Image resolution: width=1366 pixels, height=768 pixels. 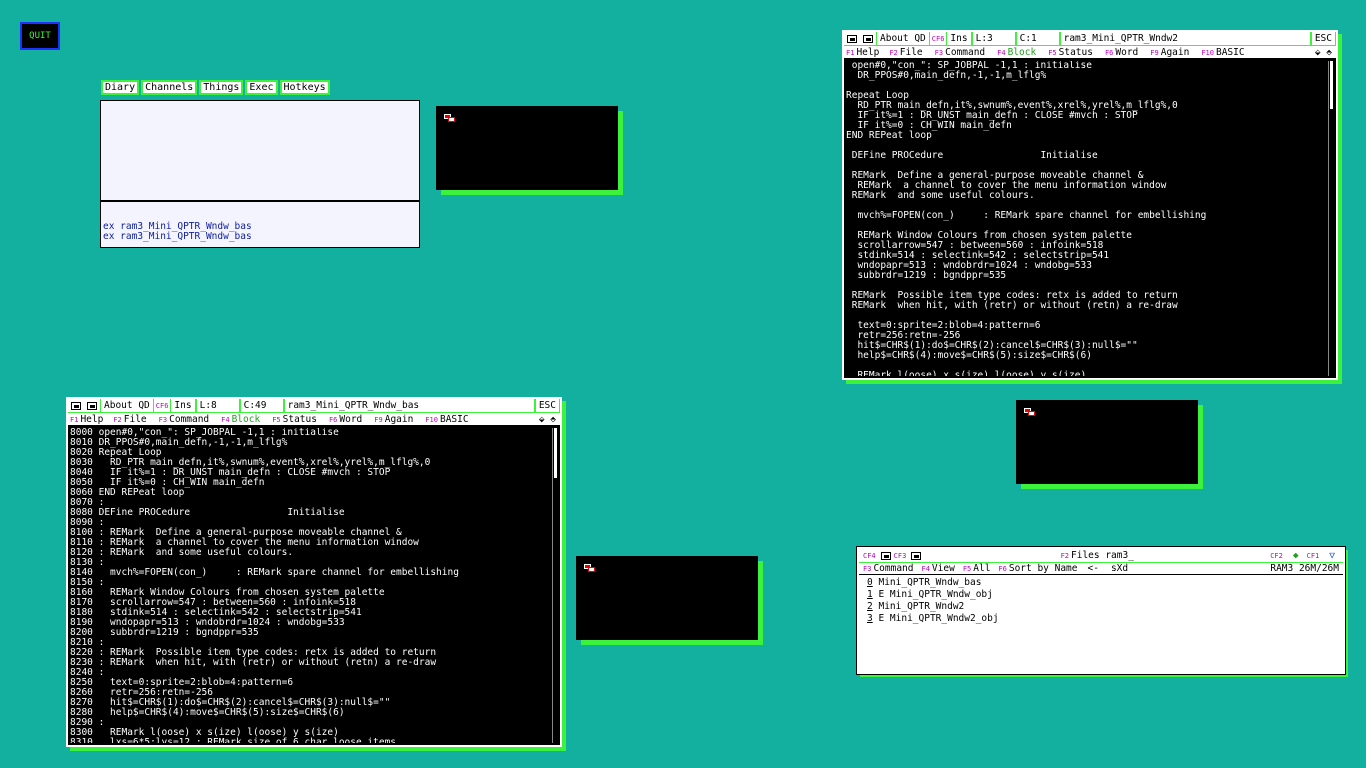 I want to click on code-line: 8200 subbrdr=1219 : bgndppr=535, so click(x=164, y=632).